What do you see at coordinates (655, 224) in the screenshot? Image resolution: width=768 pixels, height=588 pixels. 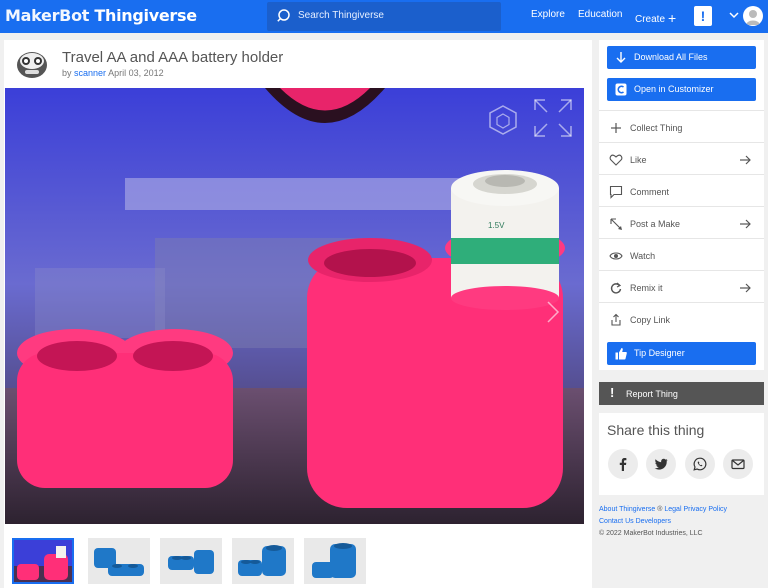 I see `post-a-make-label: Post a Make` at bounding box center [655, 224].